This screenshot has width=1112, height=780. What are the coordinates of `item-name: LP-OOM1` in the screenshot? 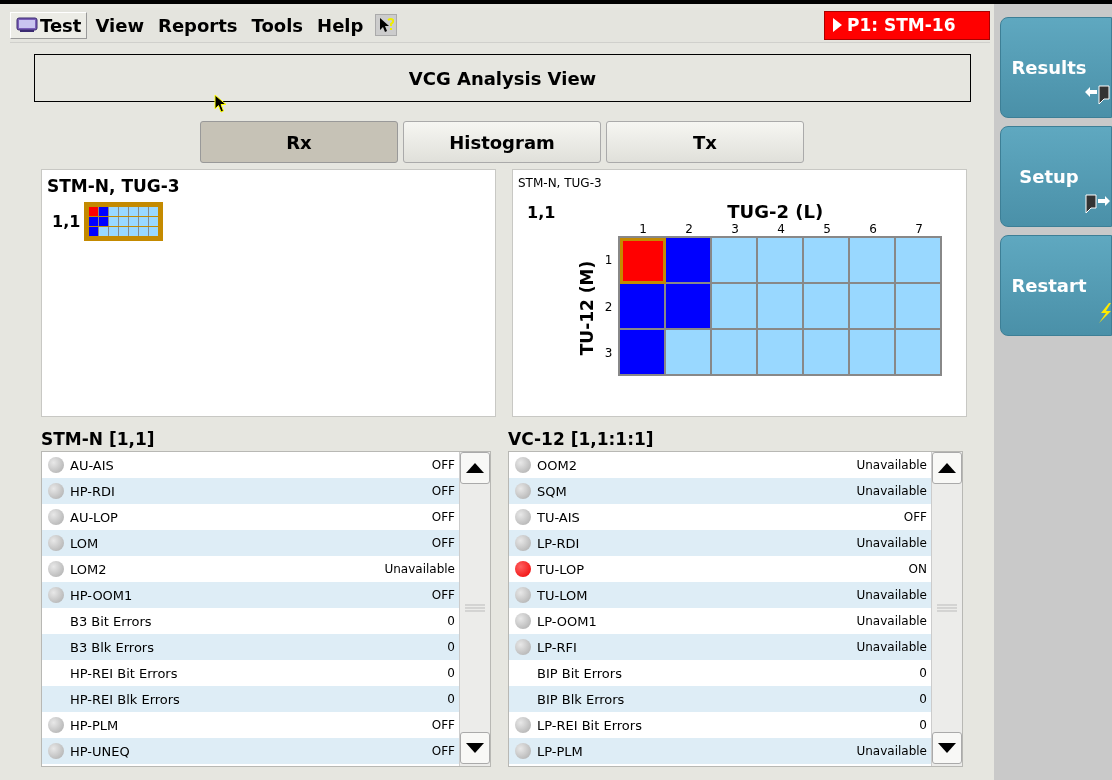 It's located at (567, 621).